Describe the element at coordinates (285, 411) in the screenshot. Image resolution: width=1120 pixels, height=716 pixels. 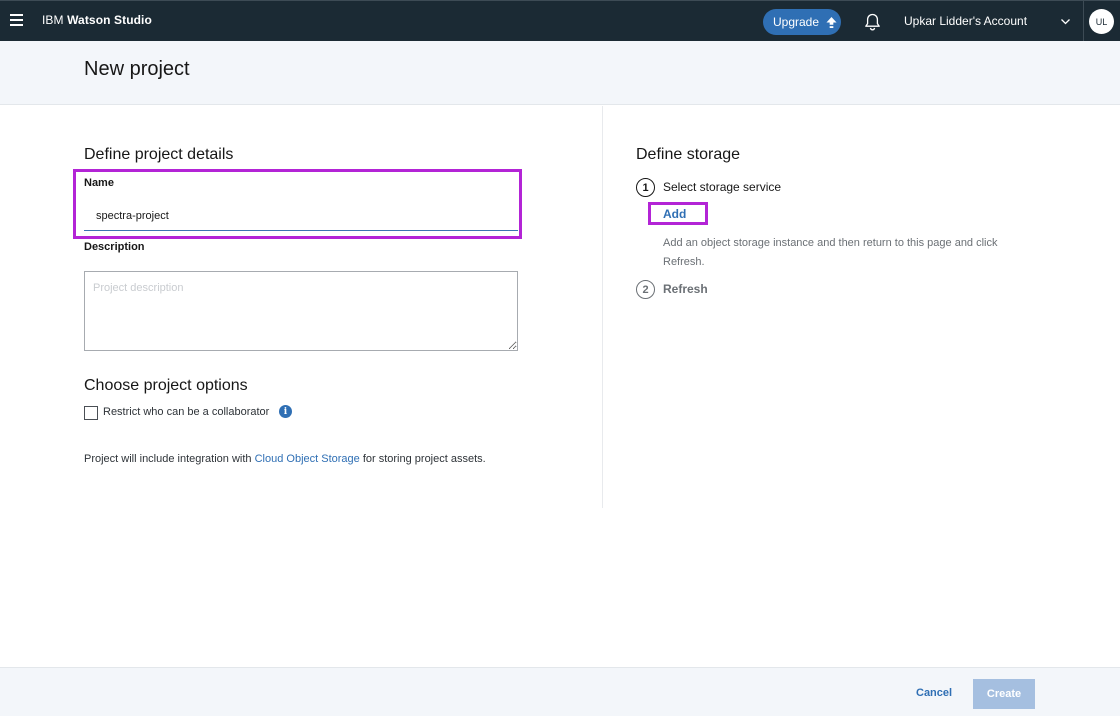
I see `info-icon: i` at that location.